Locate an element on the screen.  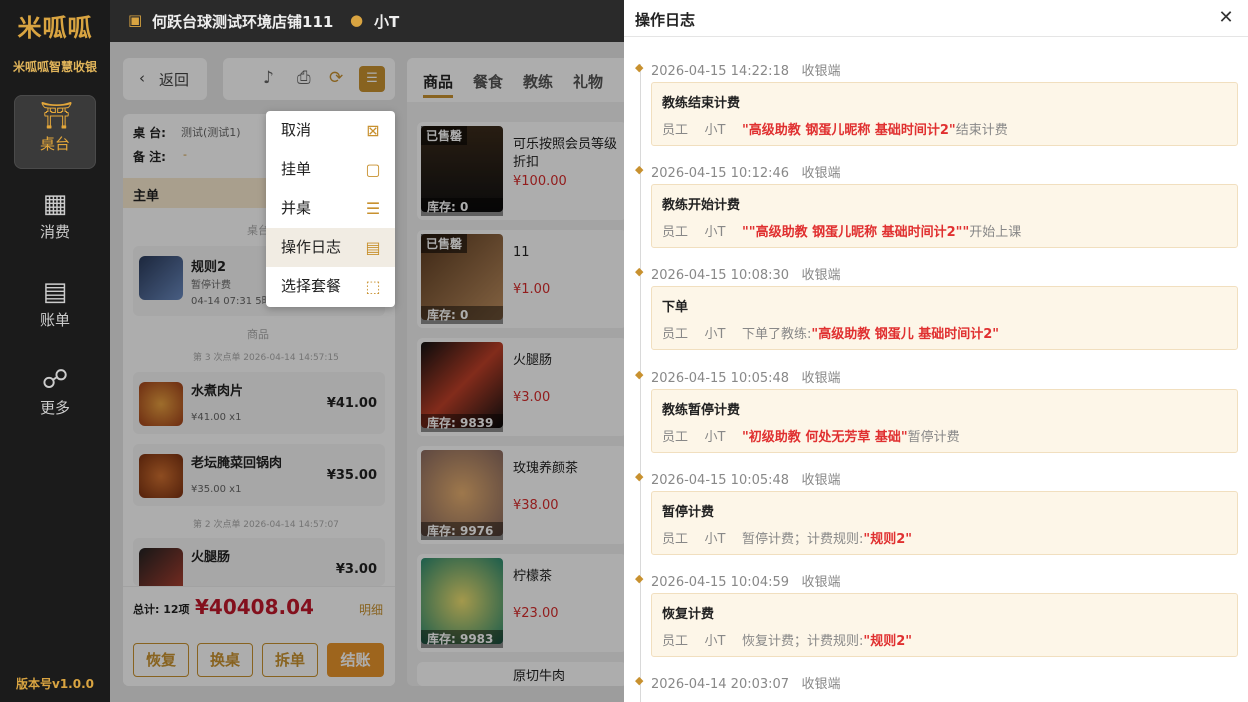
checkout-button: 结账 is located at coordinates (355, 660).